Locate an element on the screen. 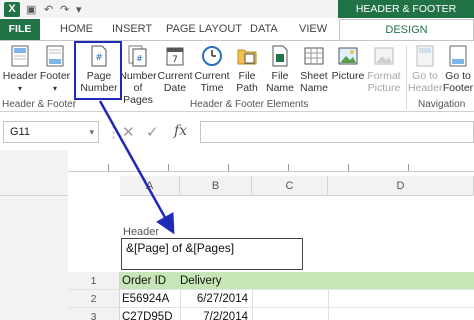 This screenshot has width=474, height=320. header-button-caret: ▾ is located at coordinates (19, 88).